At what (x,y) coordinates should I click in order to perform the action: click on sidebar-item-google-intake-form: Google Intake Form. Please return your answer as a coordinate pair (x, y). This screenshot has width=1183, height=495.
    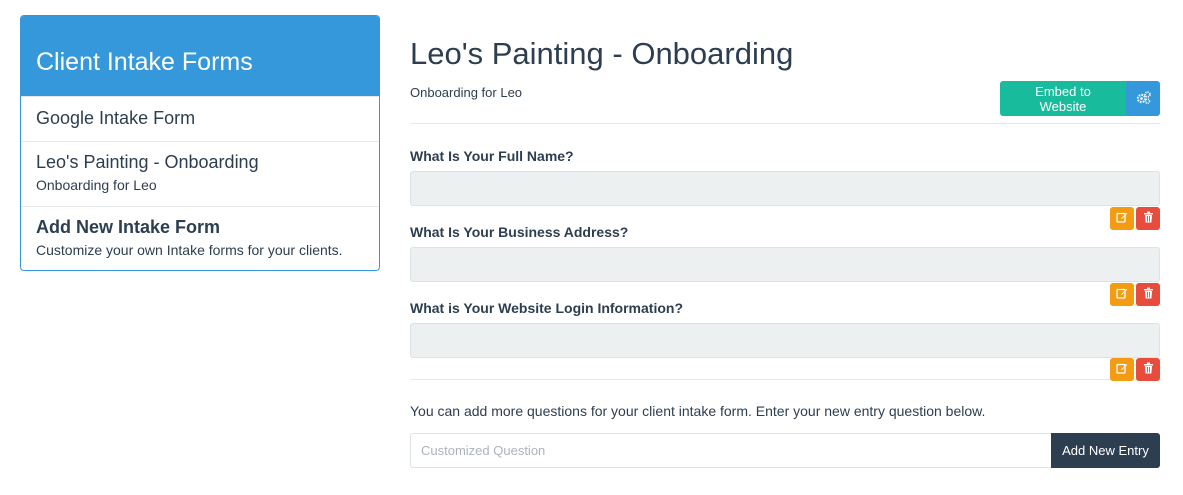
    Looking at the image, I should click on (200, 118).